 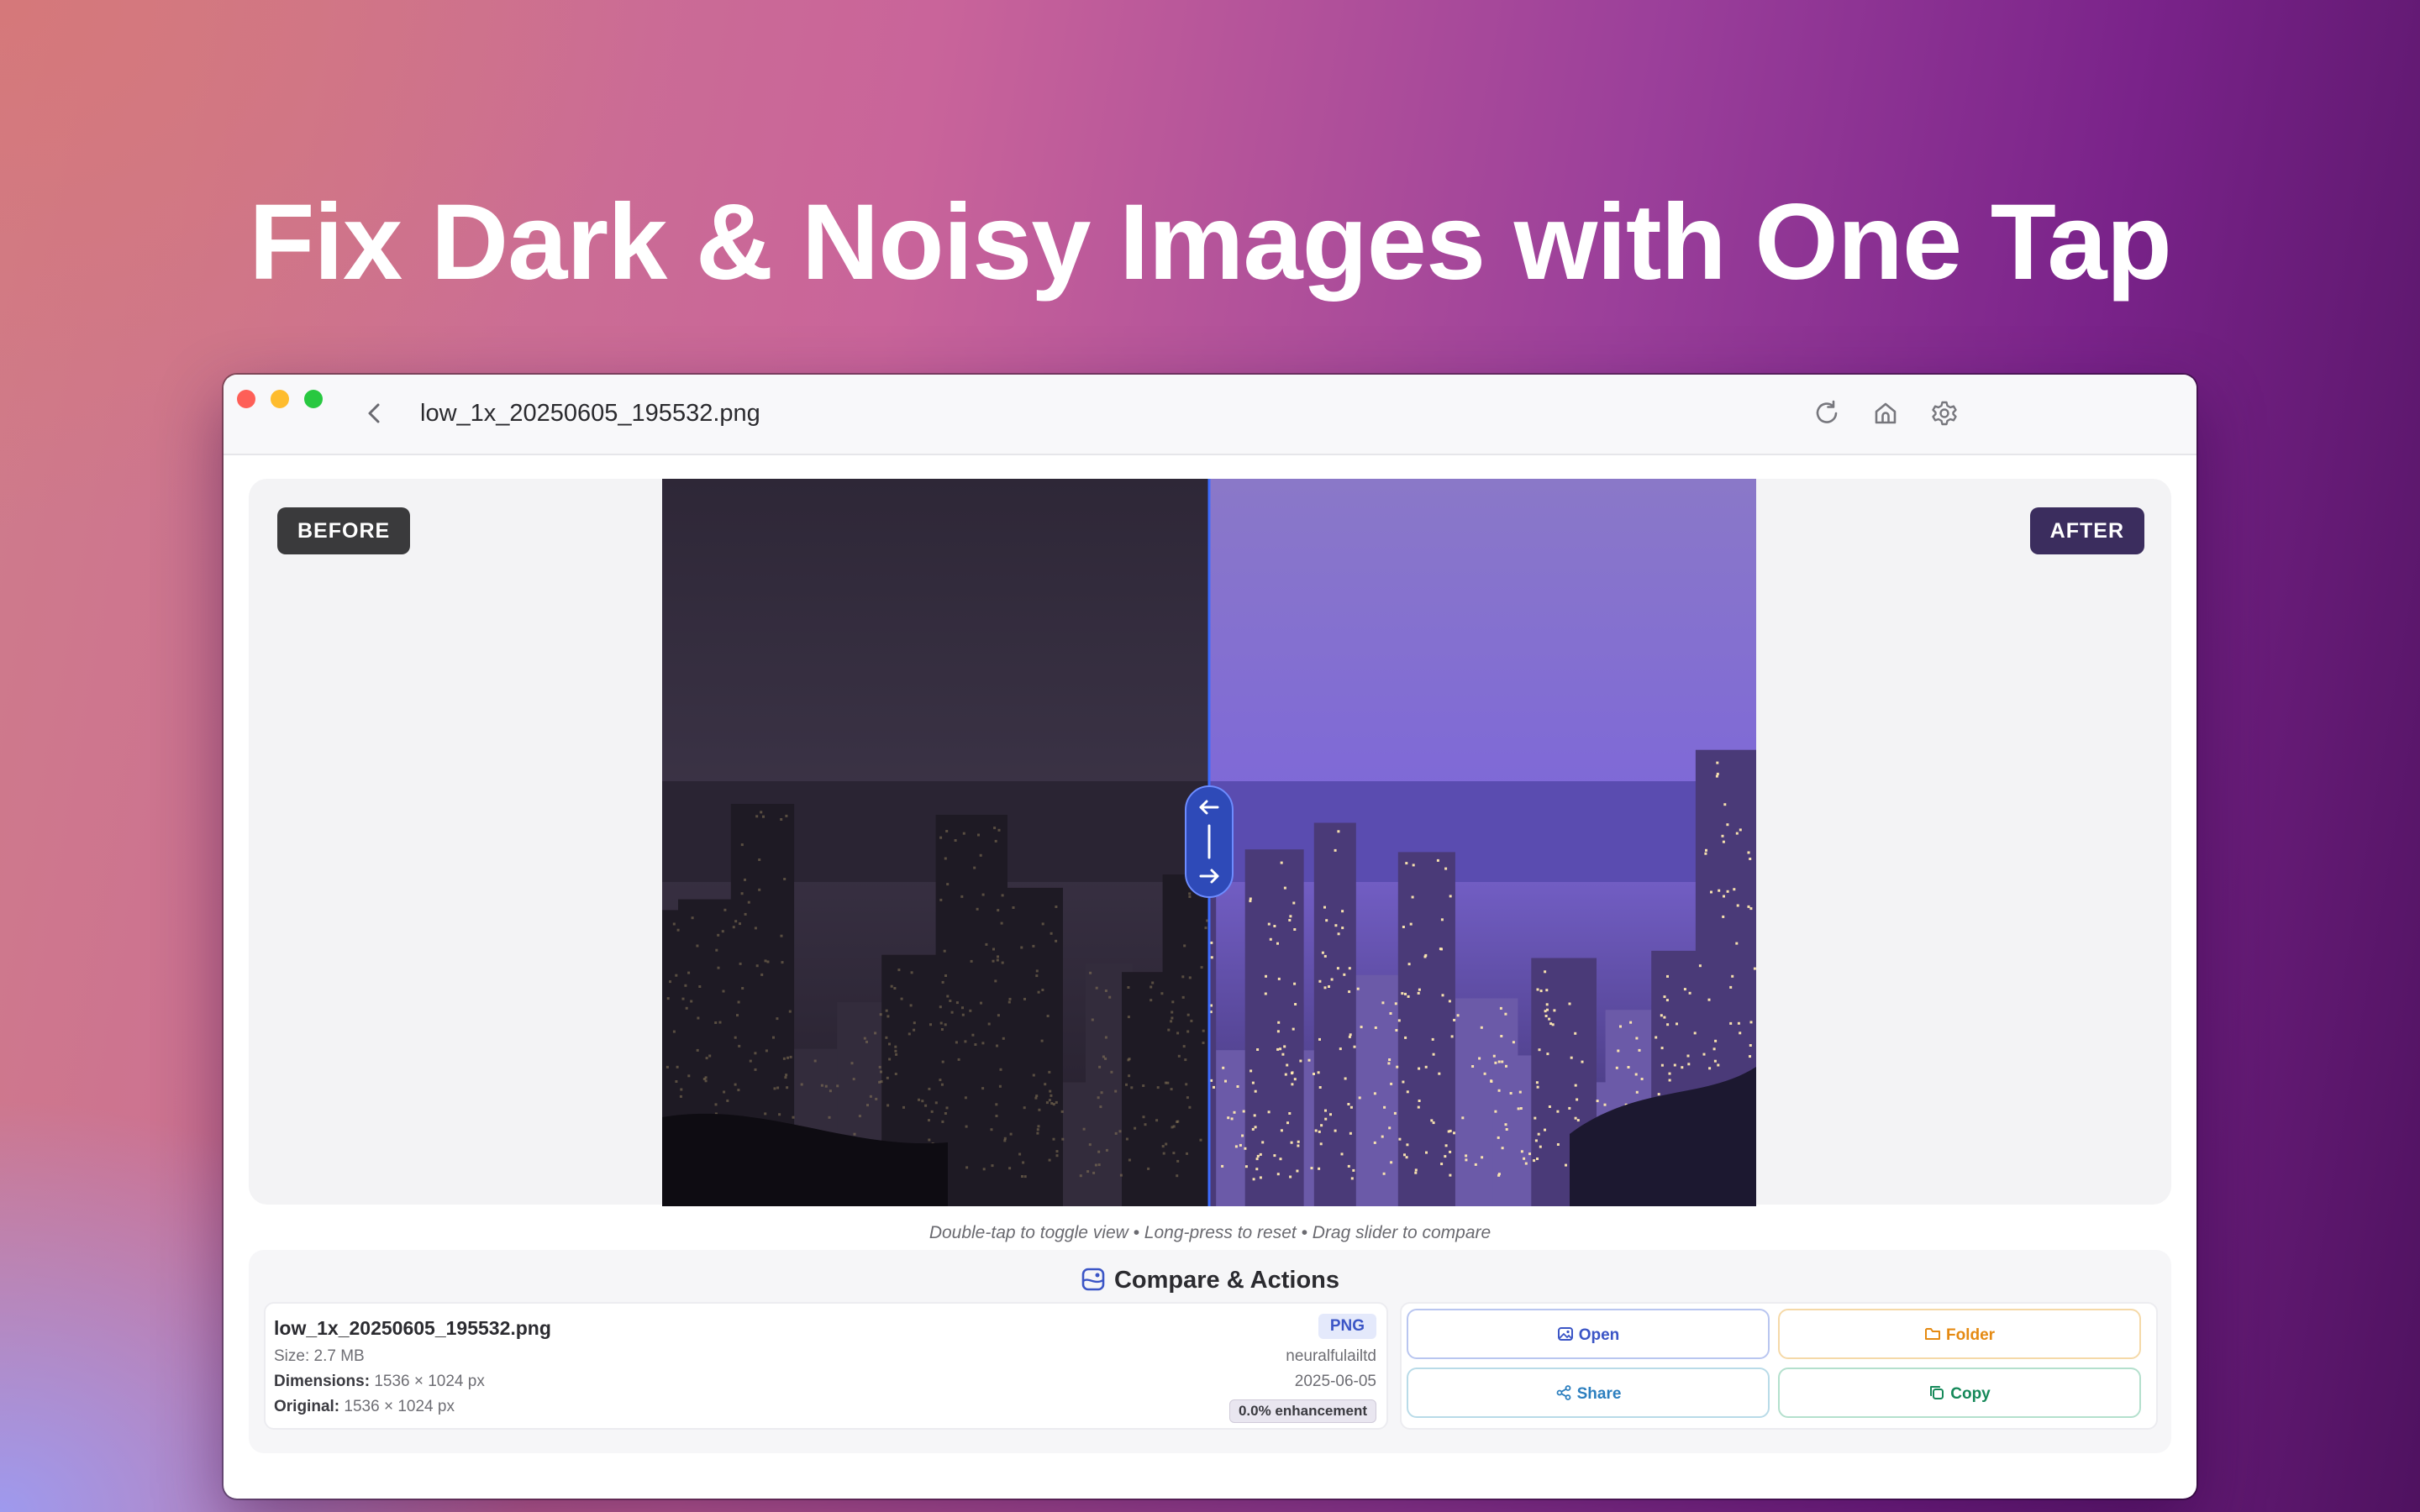 What do you see at coordinates (590, 413) in the screenshot?
I see `window-title: low_1x_20250605_195532.png` at bounding box center [590, 413].